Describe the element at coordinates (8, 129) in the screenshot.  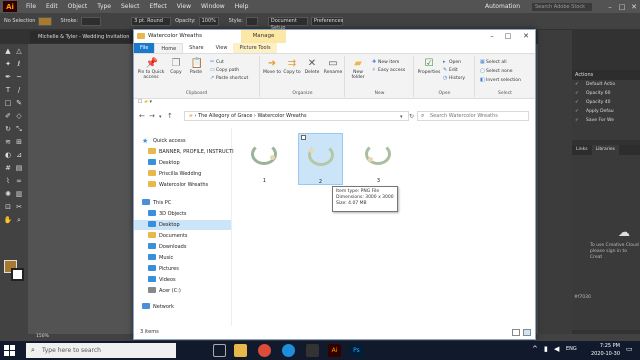
I see `rotate-tool-icon: ↻` at that location.